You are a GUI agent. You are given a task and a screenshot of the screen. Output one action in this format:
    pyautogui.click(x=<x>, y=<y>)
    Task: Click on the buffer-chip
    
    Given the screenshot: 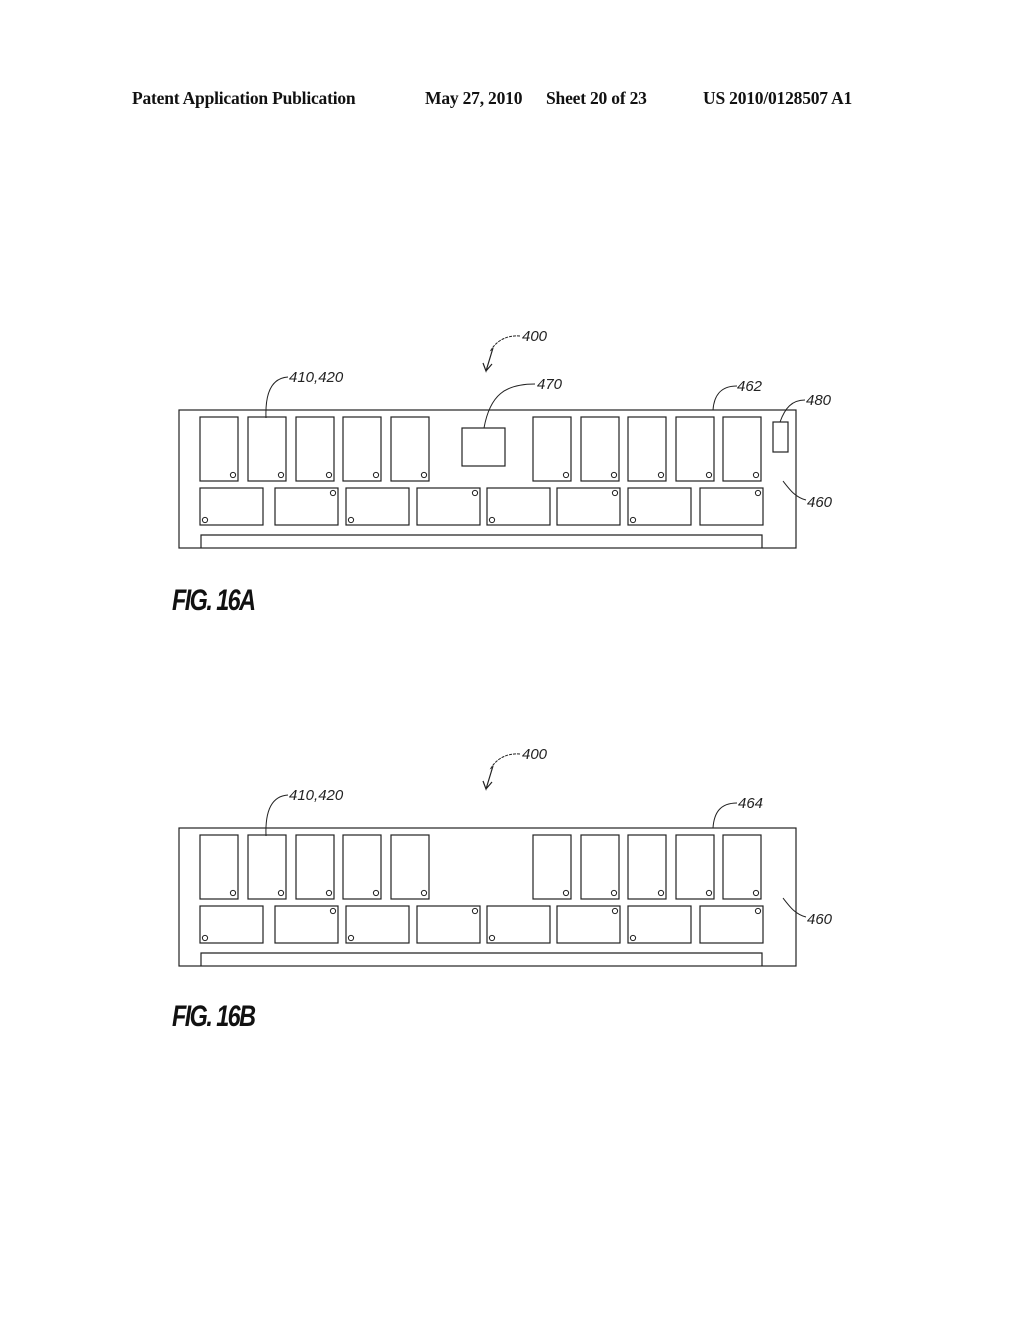 What is the action you would take?
    pyautogui.click(x=483, y=447)
    